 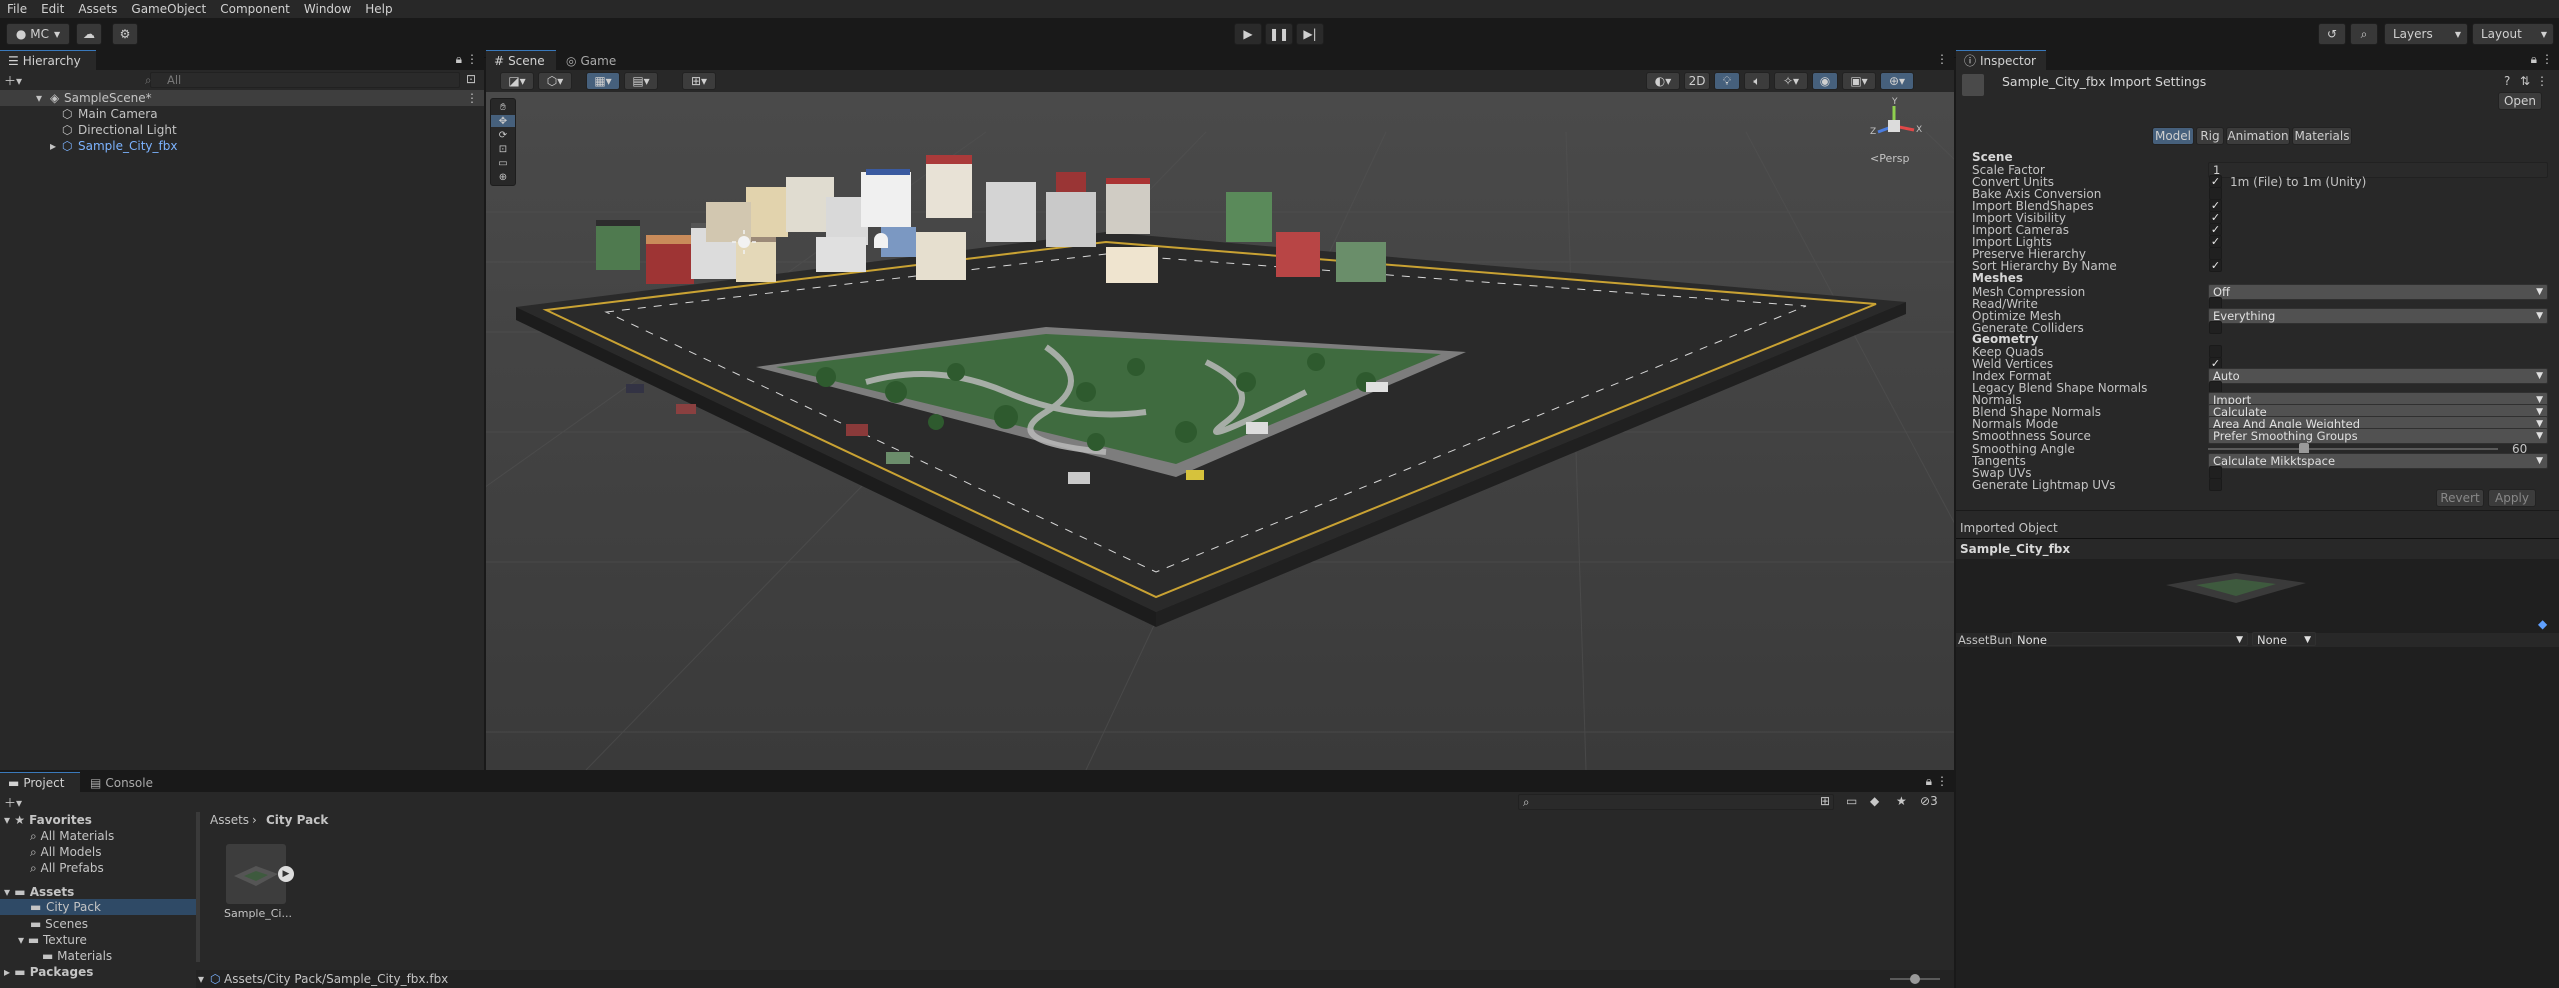 I want to click on search-by-type-icon: ⊞, so click(x=1825, y=801).